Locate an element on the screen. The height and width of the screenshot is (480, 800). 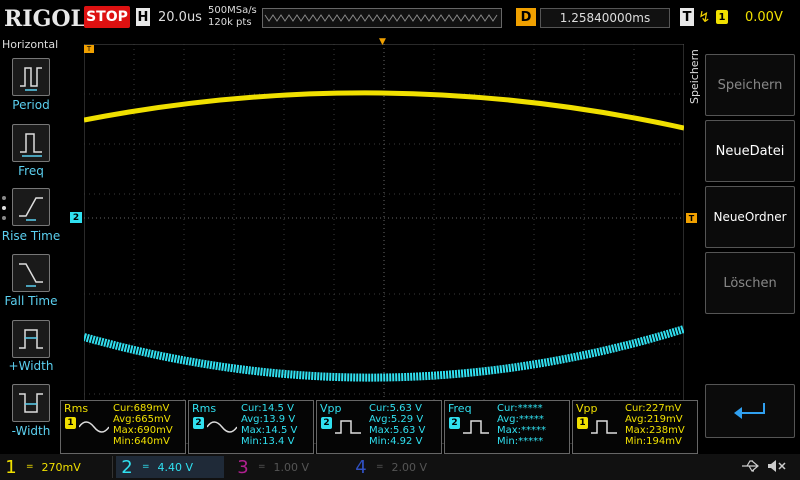
fall-time-button is located at coordinates (31, 273).